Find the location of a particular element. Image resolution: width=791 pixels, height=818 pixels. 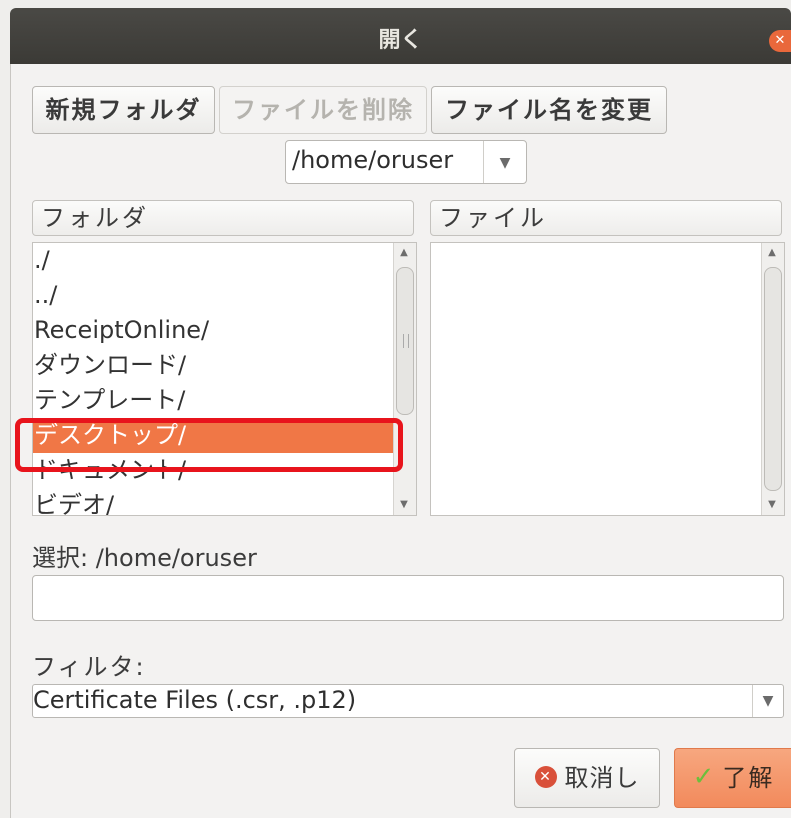

folders-scrollbar: ▲ ▼ is located at coordinates (404, 379).